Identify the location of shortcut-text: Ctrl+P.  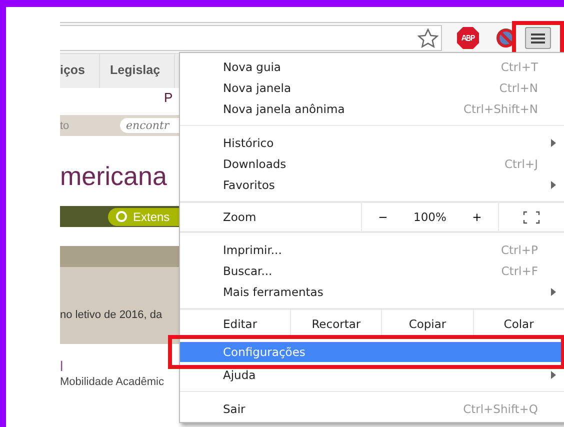
(519, 249).